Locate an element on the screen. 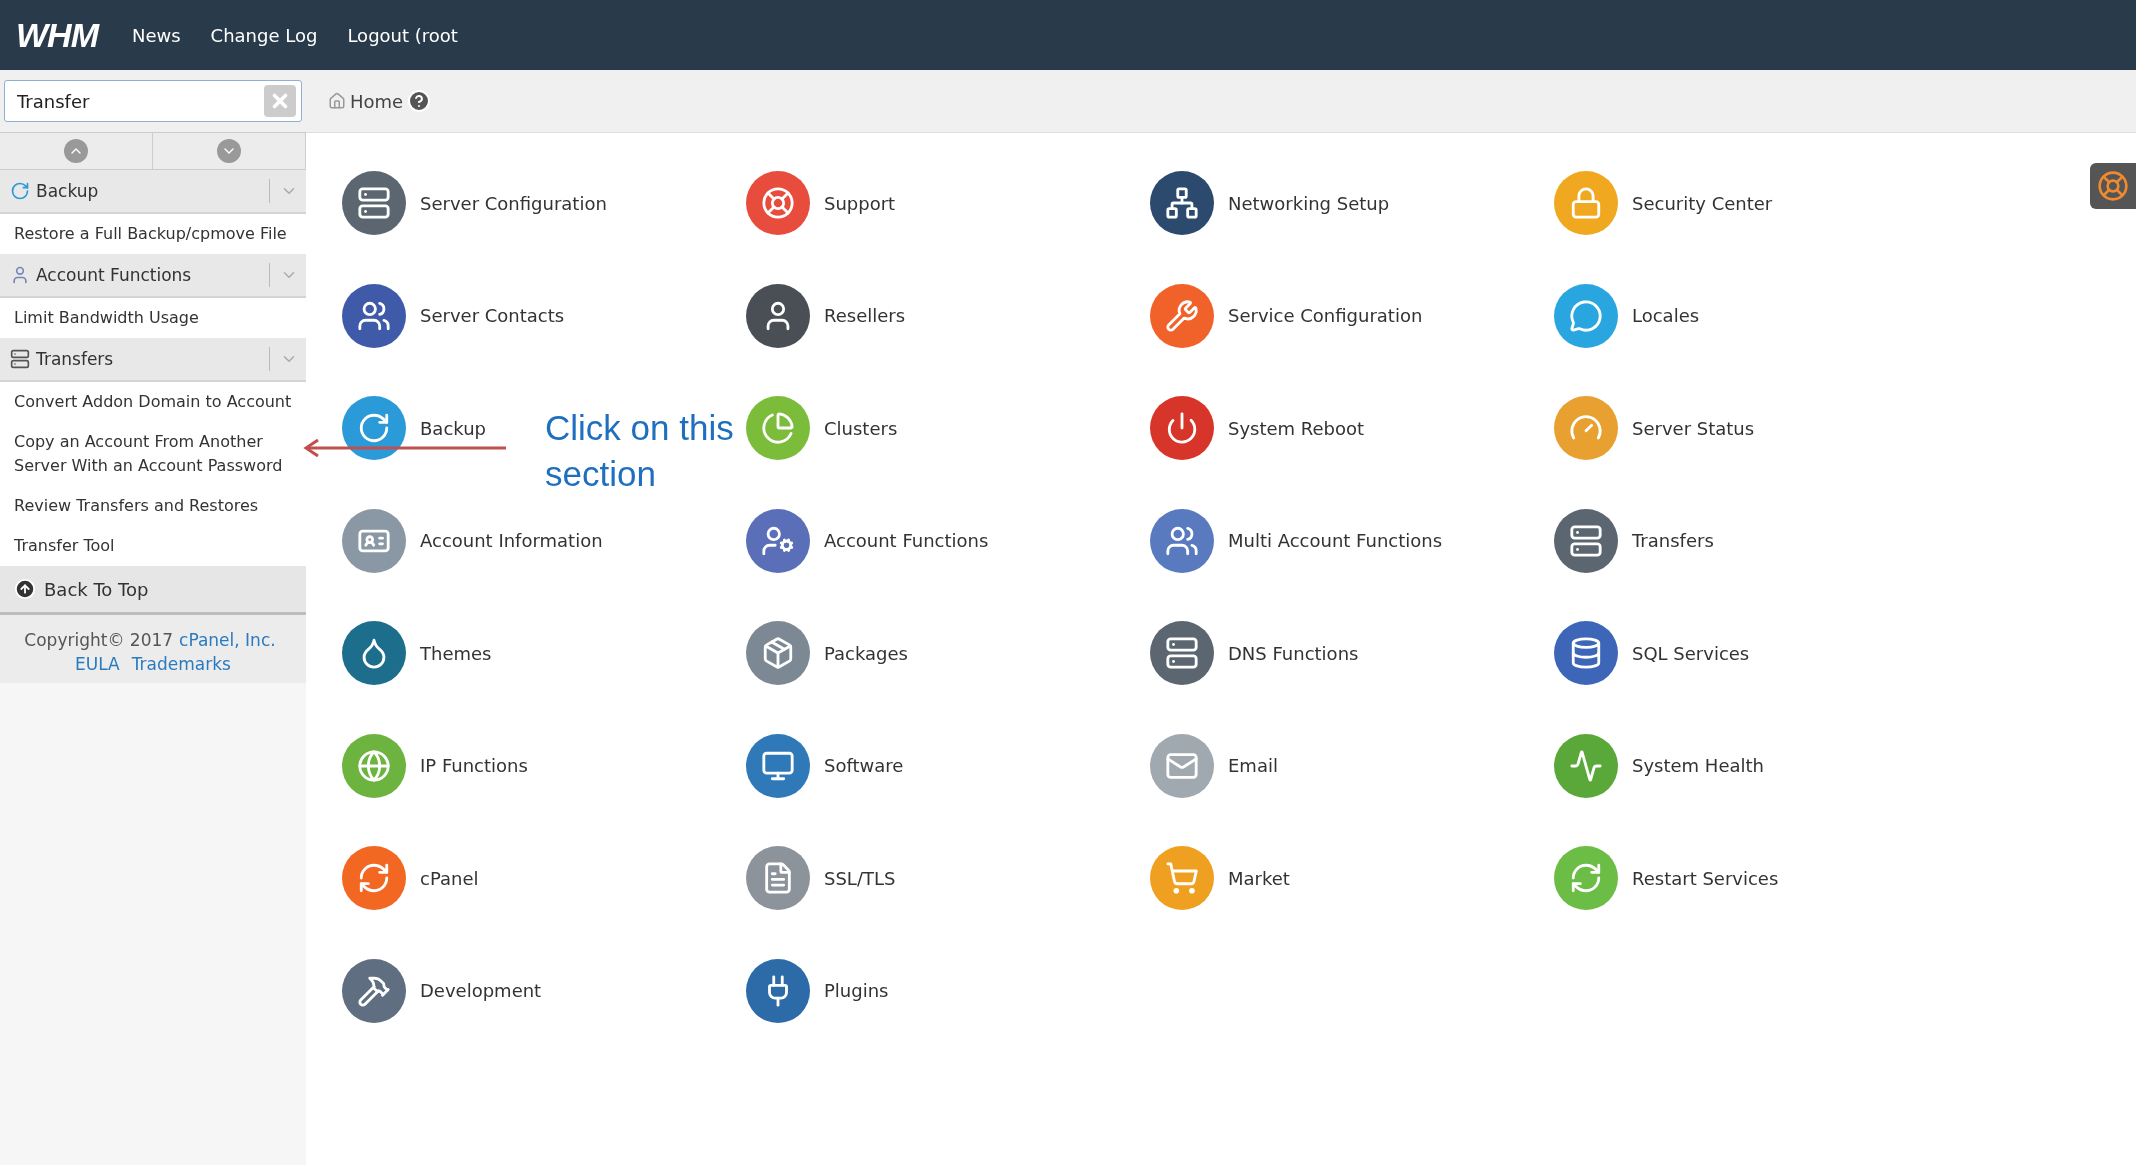 The width and height of the screenshot is (2136, 1165). nav-link: Change Log is located at coordinates (264, 35).